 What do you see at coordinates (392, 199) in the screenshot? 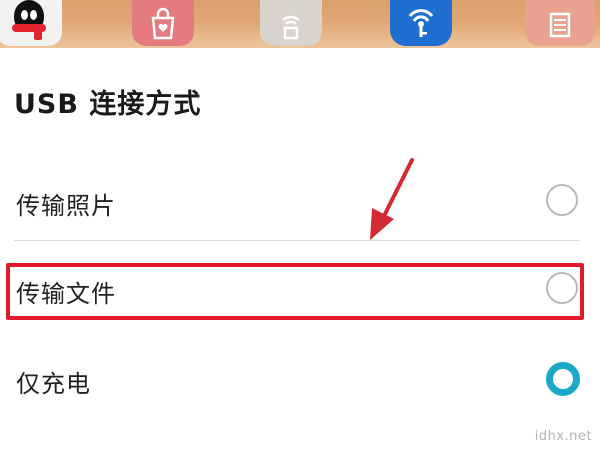
I see `annotation-arrow-icon` at bounding box center [392, 199].